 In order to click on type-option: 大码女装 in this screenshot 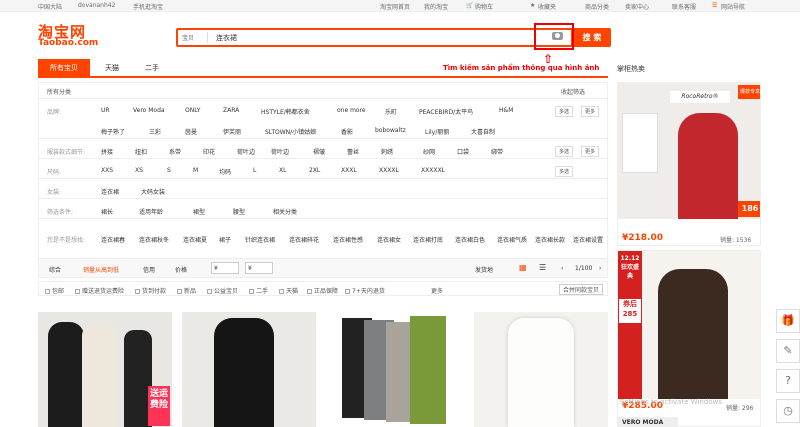, I will do `click(153, 191)`.